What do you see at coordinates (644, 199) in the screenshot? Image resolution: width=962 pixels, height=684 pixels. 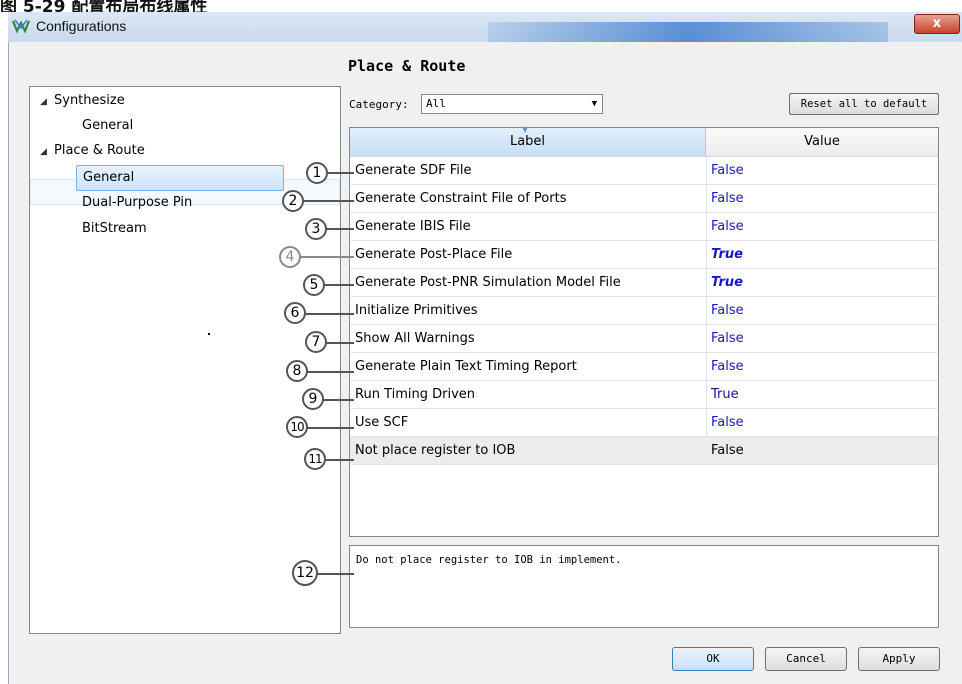 I see `table-row: Generate Constraint File of Ports False` at bounding box center [644, 199].